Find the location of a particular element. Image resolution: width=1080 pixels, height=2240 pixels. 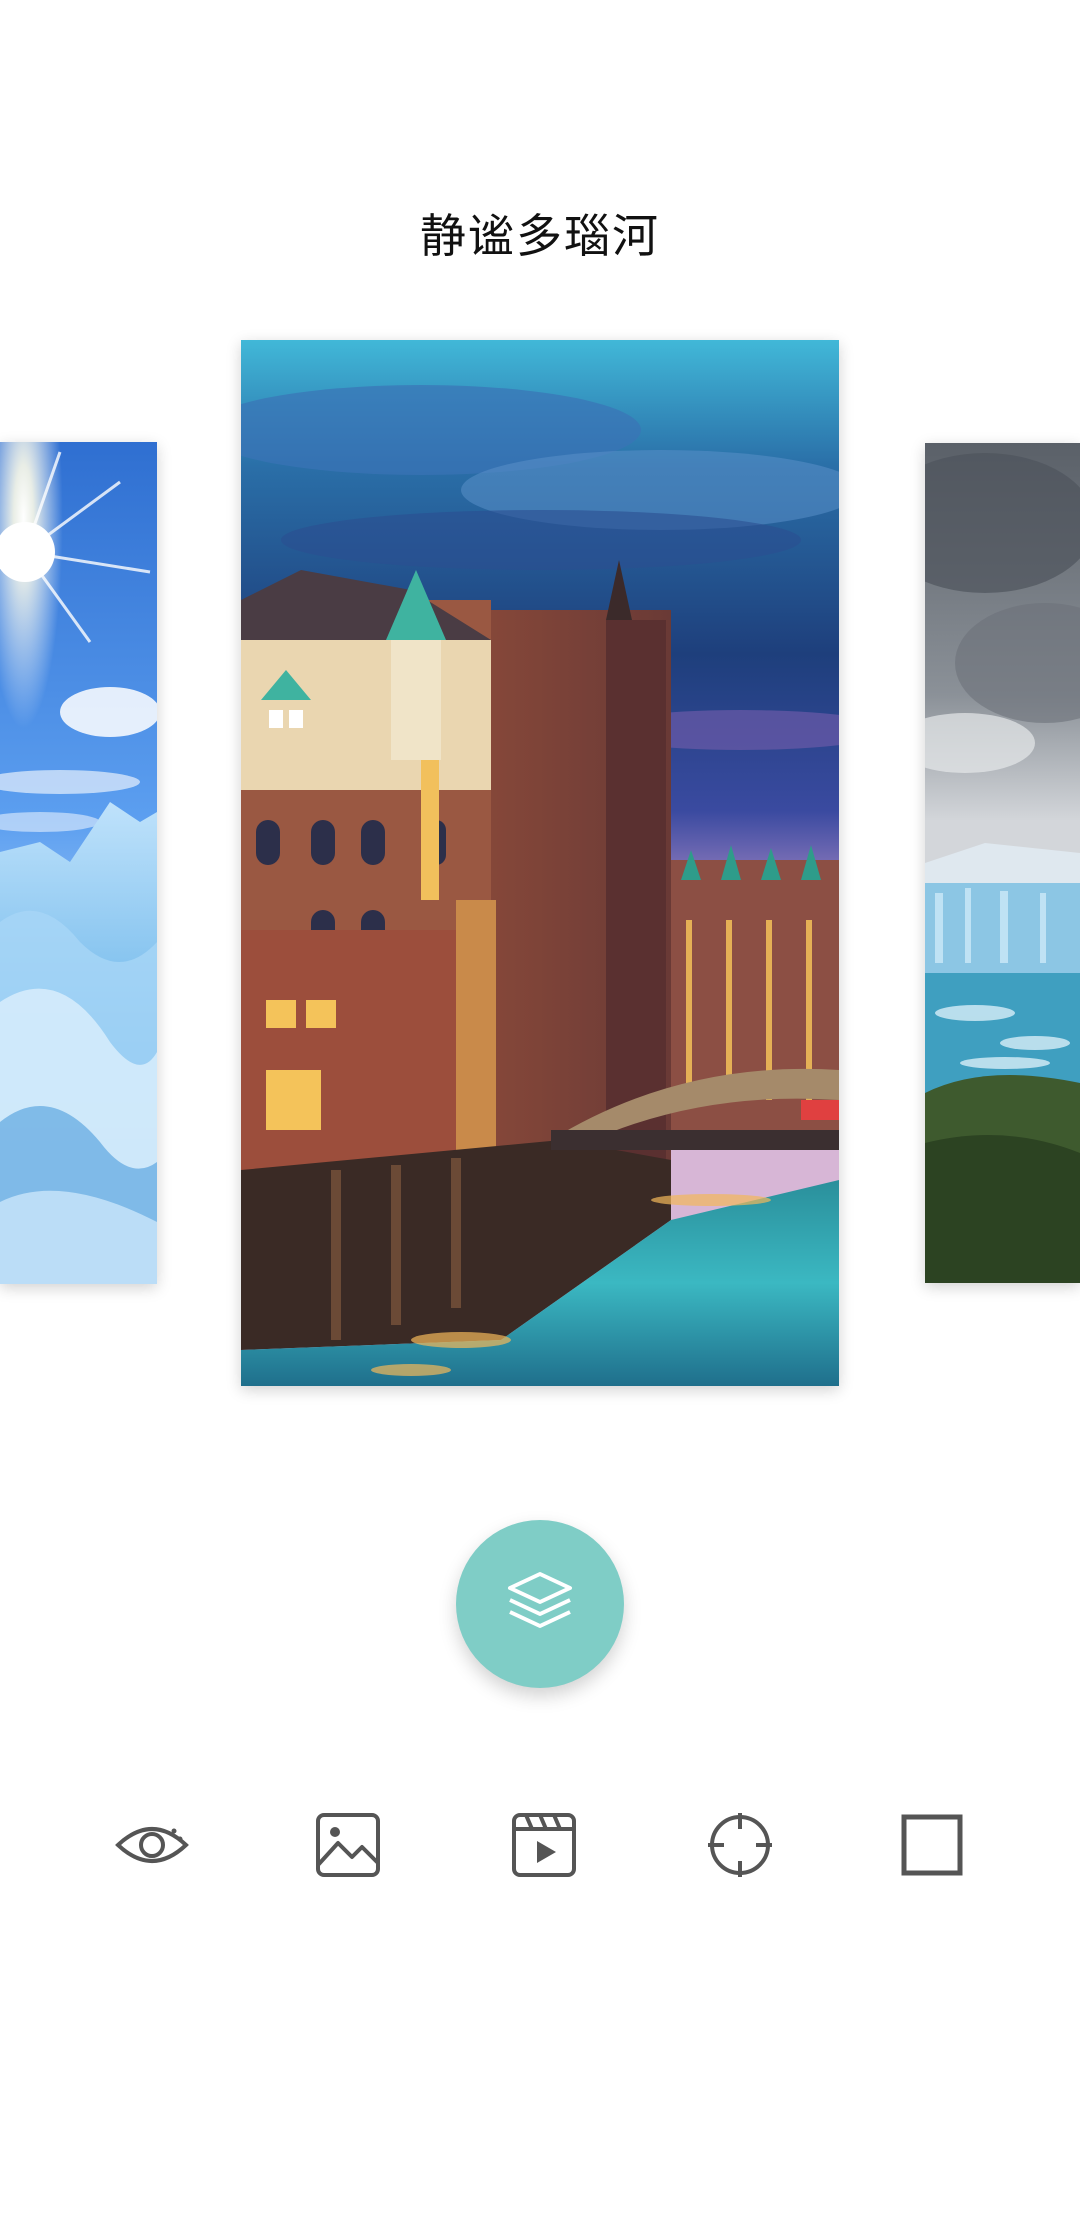

glacier-cloudy-image is located at coordinates (1002, 863).